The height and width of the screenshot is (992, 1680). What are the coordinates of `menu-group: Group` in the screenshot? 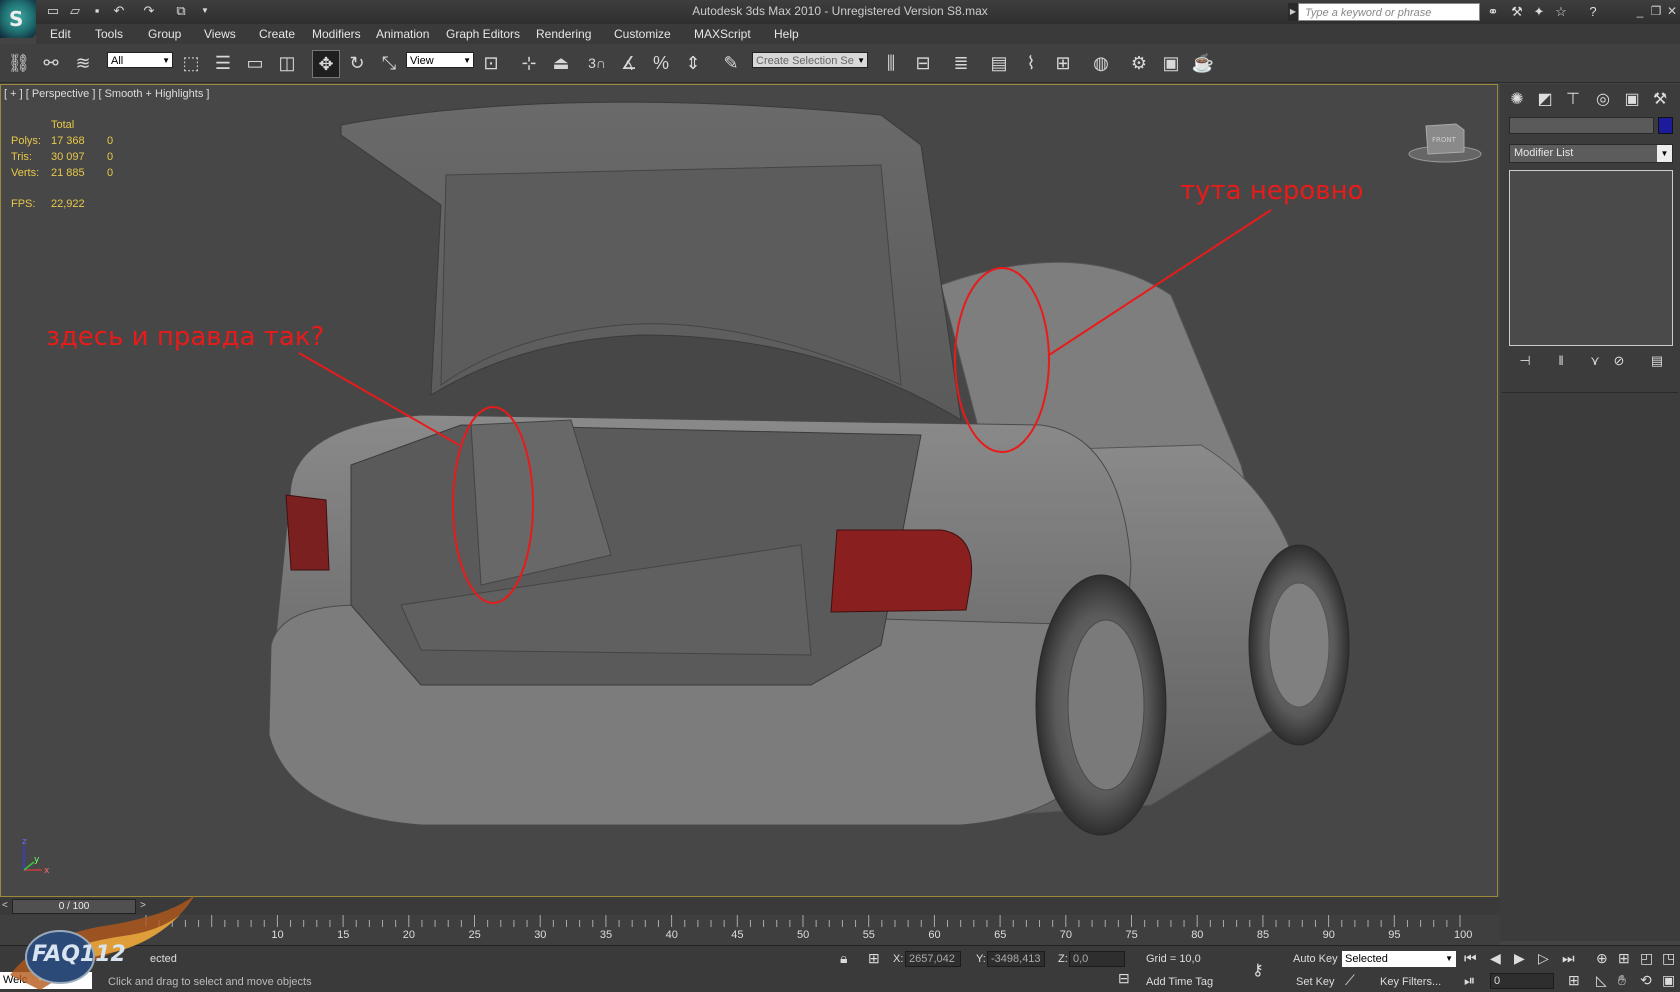 It's located at (164, 34).